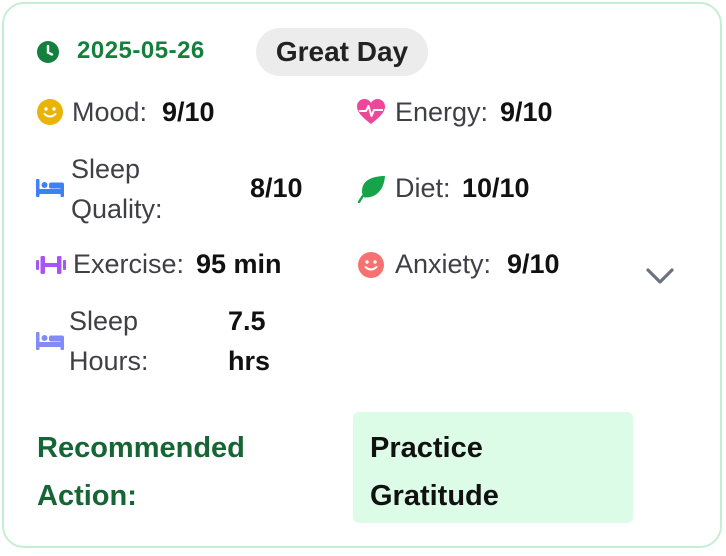  I want to click on anxiety-value: 9/10, so click(533, 264).